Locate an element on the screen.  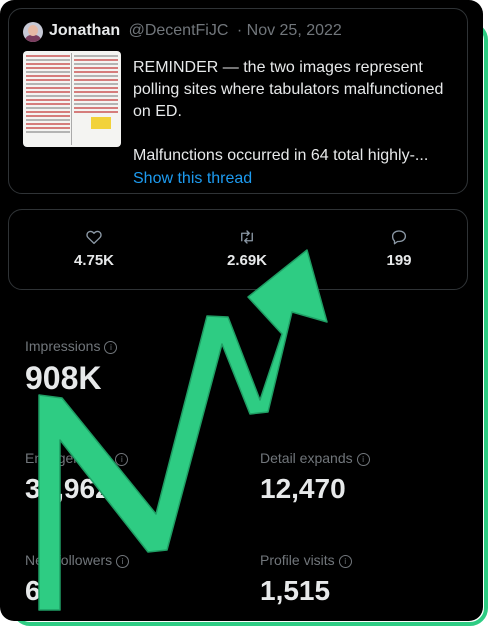
retweets-stat: 2.69K is located at coordinates (247, 248).